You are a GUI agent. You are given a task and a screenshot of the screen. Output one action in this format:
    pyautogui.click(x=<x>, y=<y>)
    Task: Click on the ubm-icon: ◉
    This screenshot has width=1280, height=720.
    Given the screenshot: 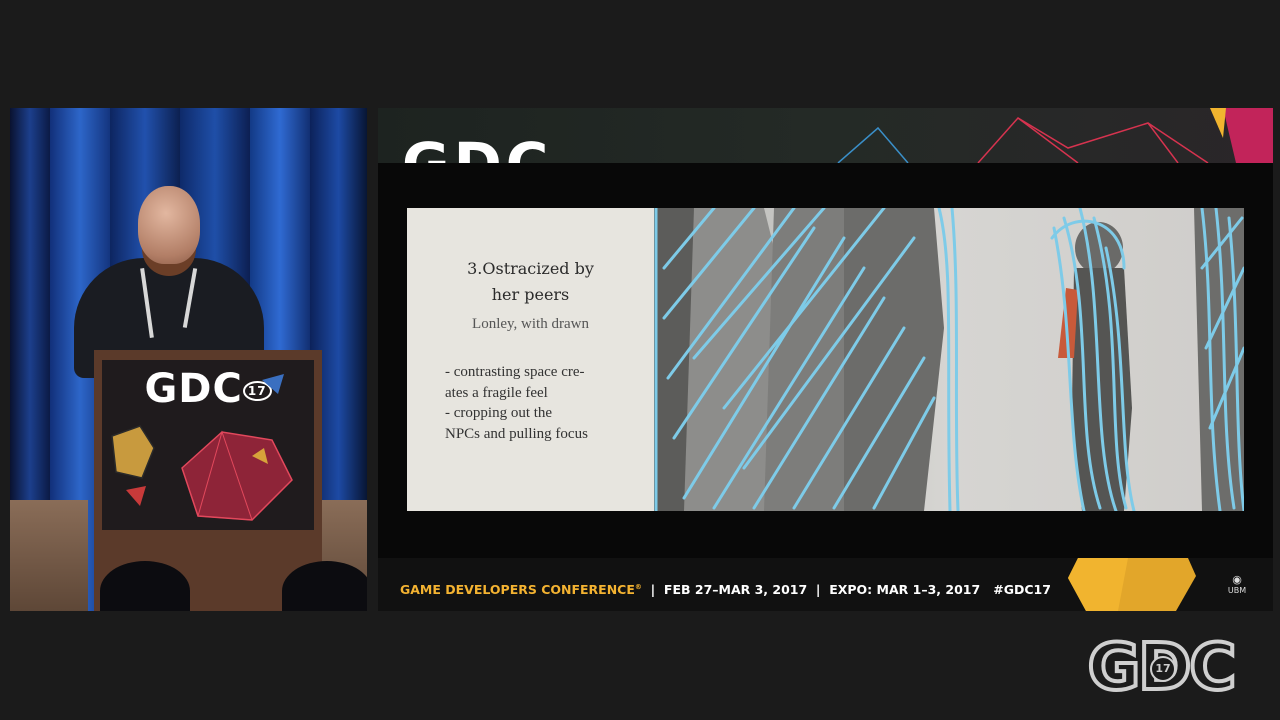 What is the action you would take?
    pyautogui.click(x=1237, y=579)
    